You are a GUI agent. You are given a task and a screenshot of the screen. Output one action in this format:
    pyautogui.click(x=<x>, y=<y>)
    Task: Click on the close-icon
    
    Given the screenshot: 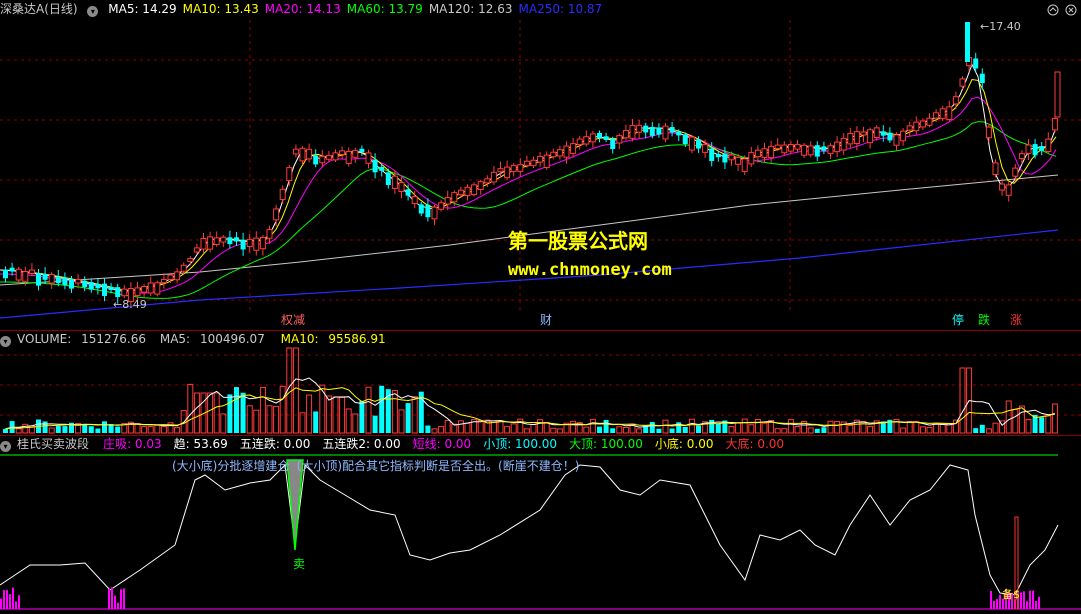 What is the action you would take?
    pyautogui.click(x=1071, y=10)
    